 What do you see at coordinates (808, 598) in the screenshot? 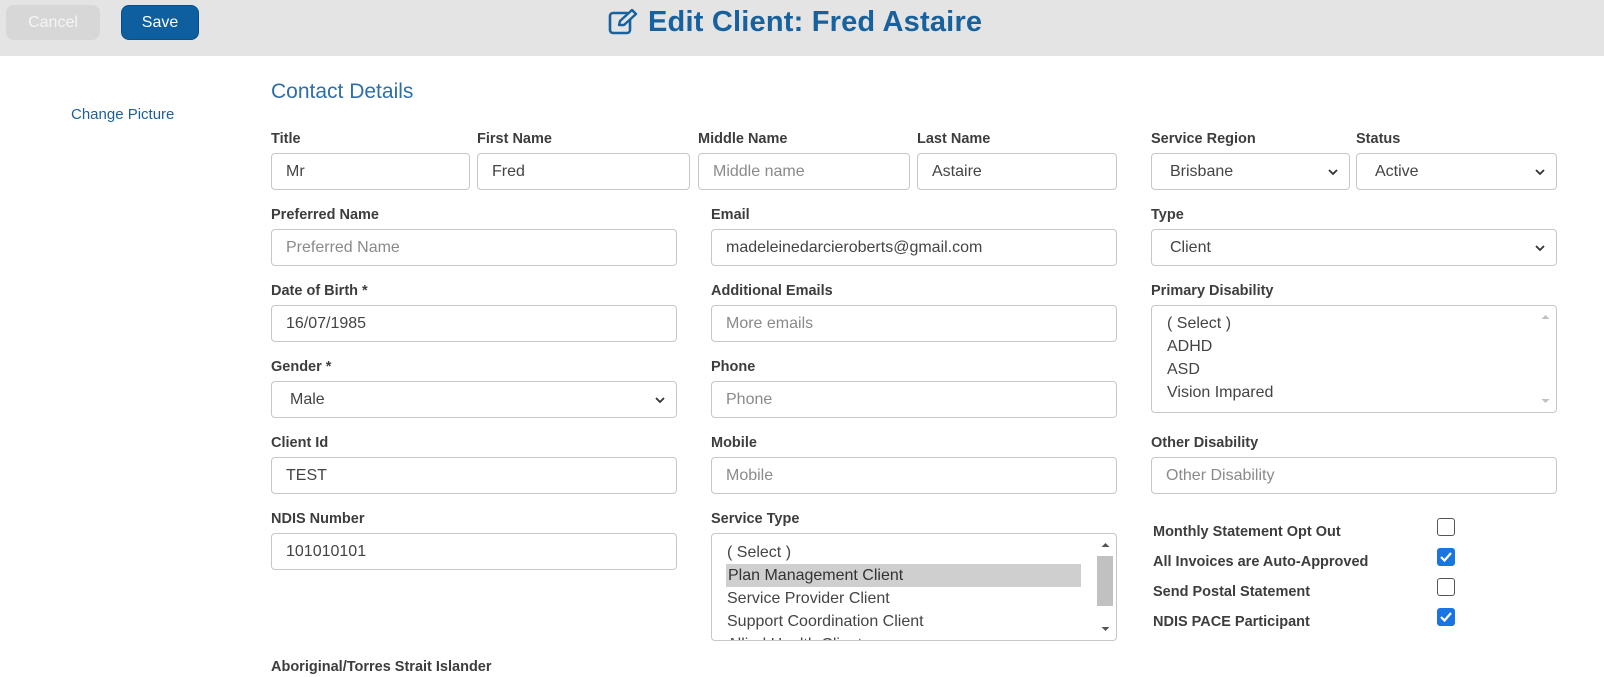
I see `list-item: Service Provider Client` at bounding box center [808, 598].